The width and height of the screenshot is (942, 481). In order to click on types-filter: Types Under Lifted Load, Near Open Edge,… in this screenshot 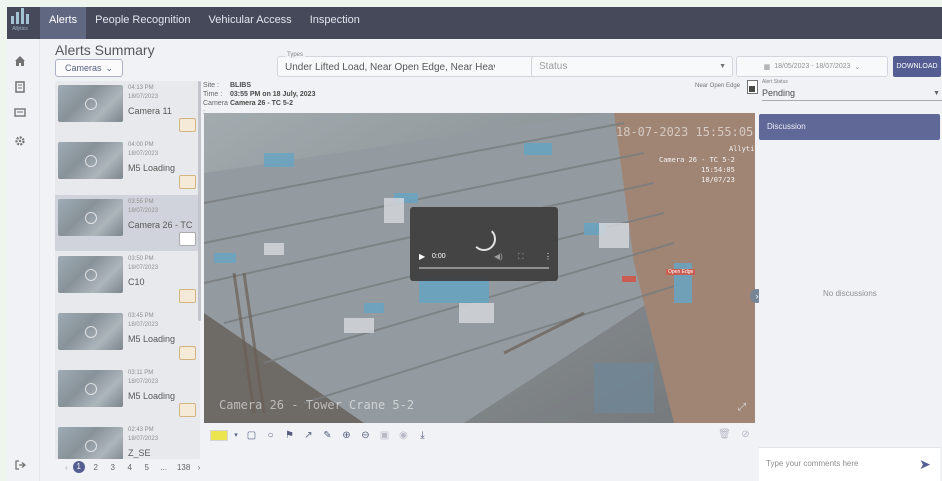, I will do `click(422, 64)`.